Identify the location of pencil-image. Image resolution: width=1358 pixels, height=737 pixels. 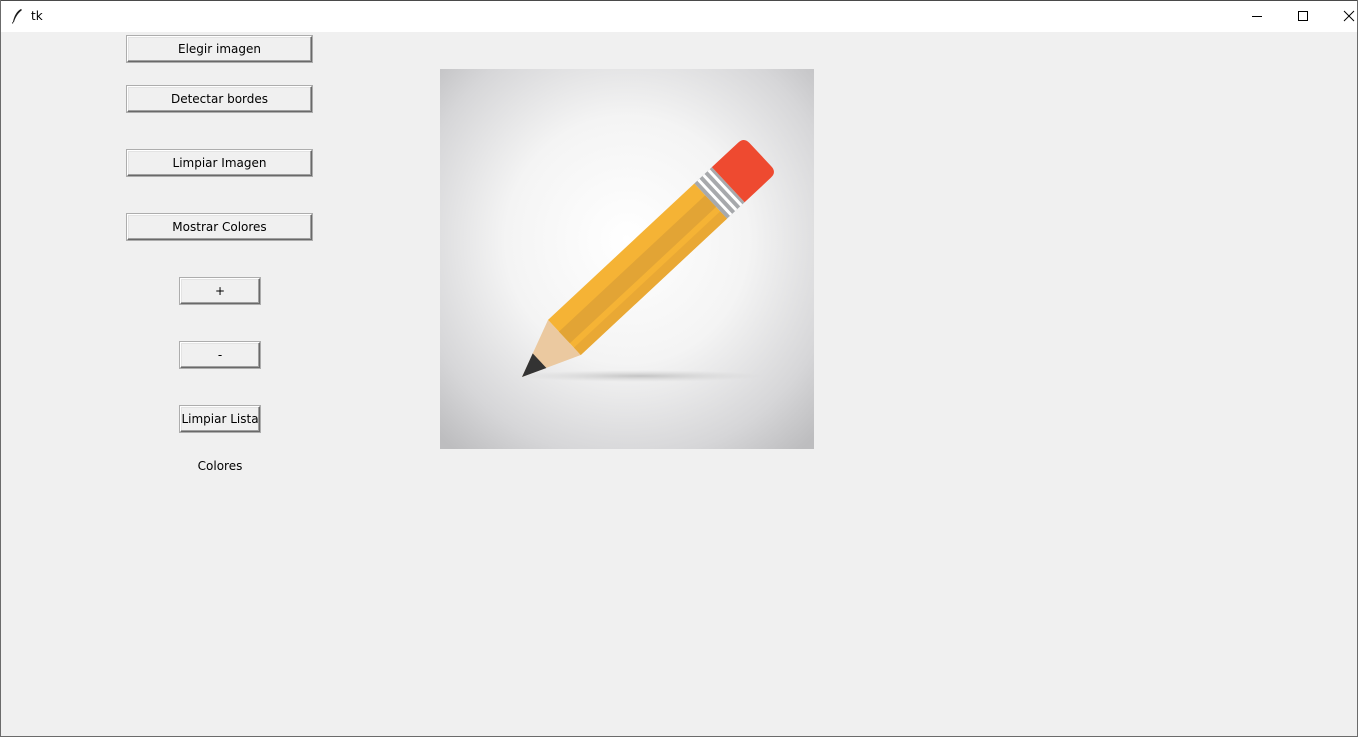
(627, 259).